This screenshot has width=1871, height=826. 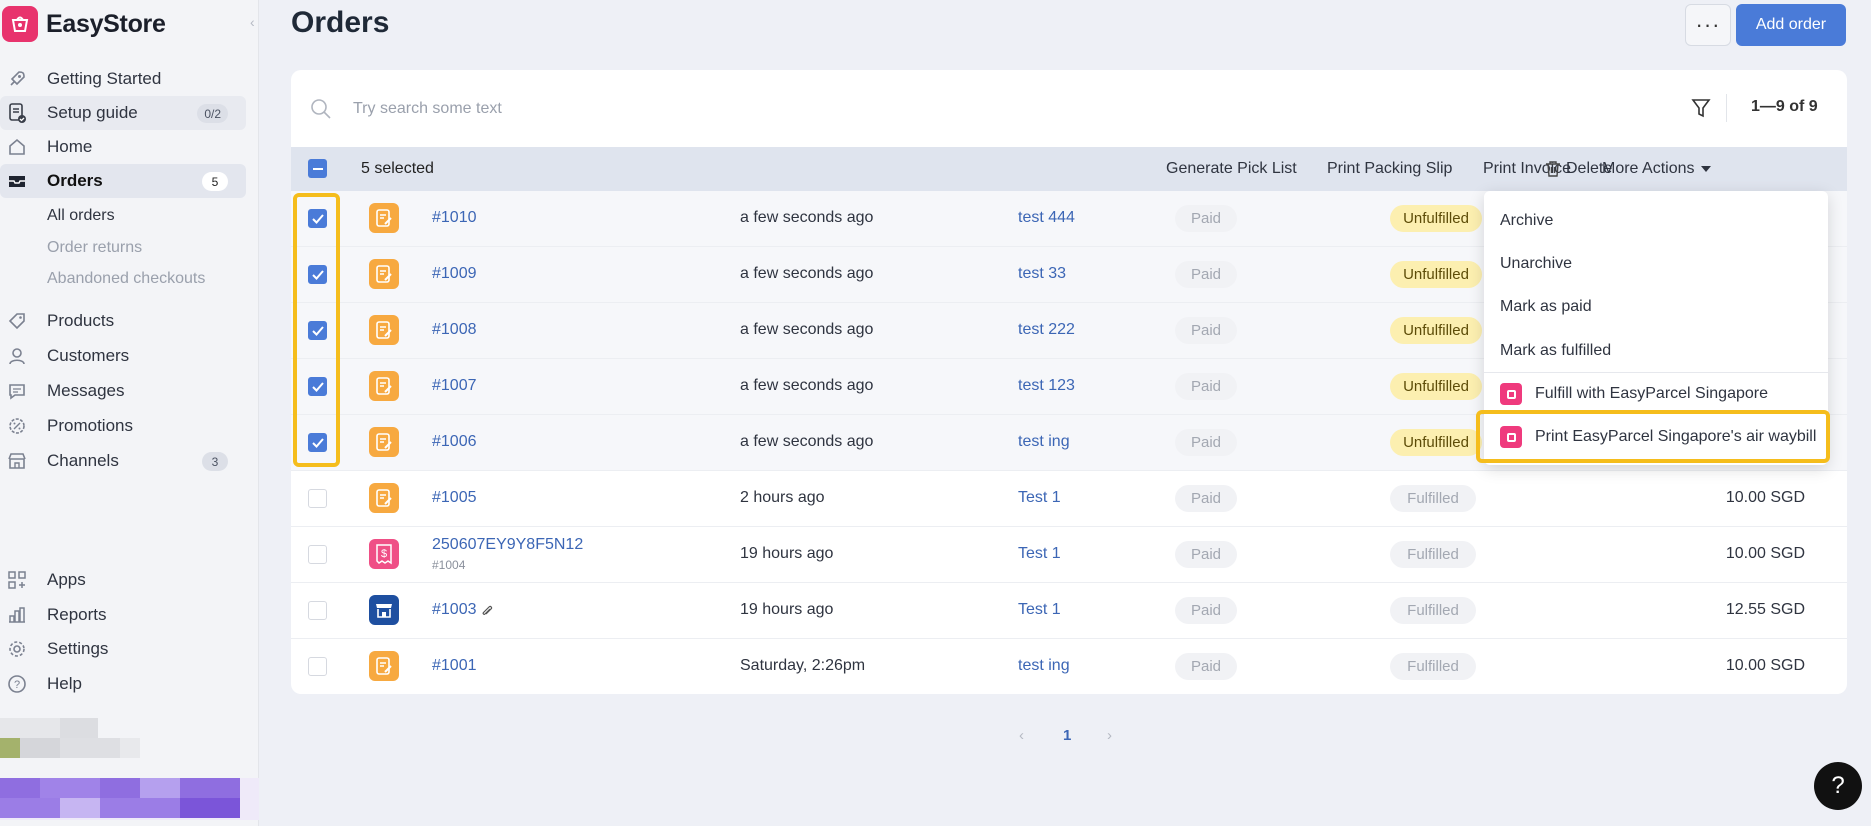 I want to click on order-total: 10.00 SGD, so click(x=1765, y=665).